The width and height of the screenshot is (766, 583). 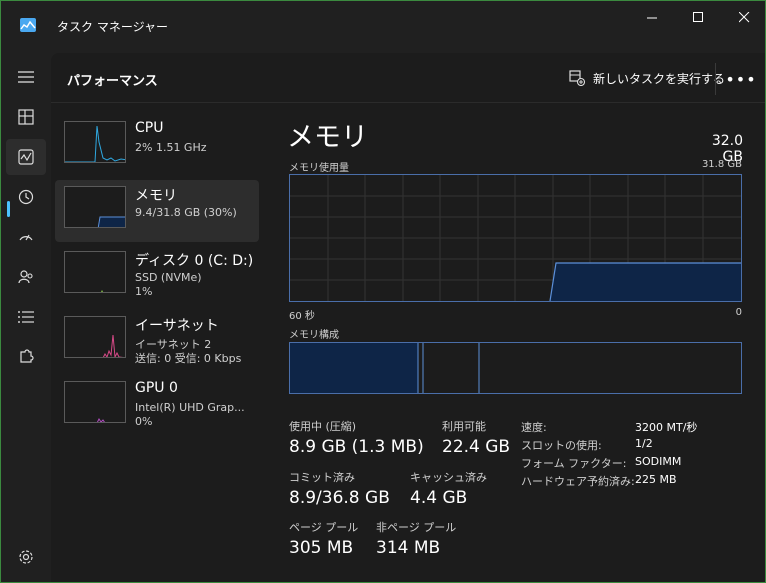 I want to click on startup-apps-icon, so click(x=26, y=237).